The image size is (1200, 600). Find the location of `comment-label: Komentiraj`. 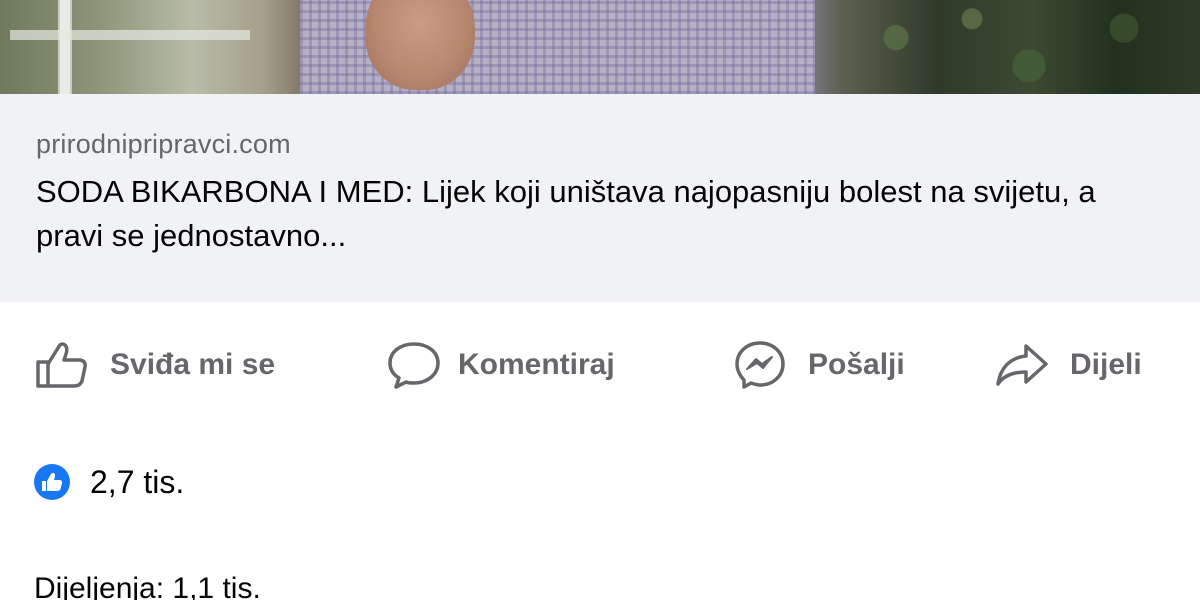

comment-label: Komentiraj is located at coordinates (536, 364).